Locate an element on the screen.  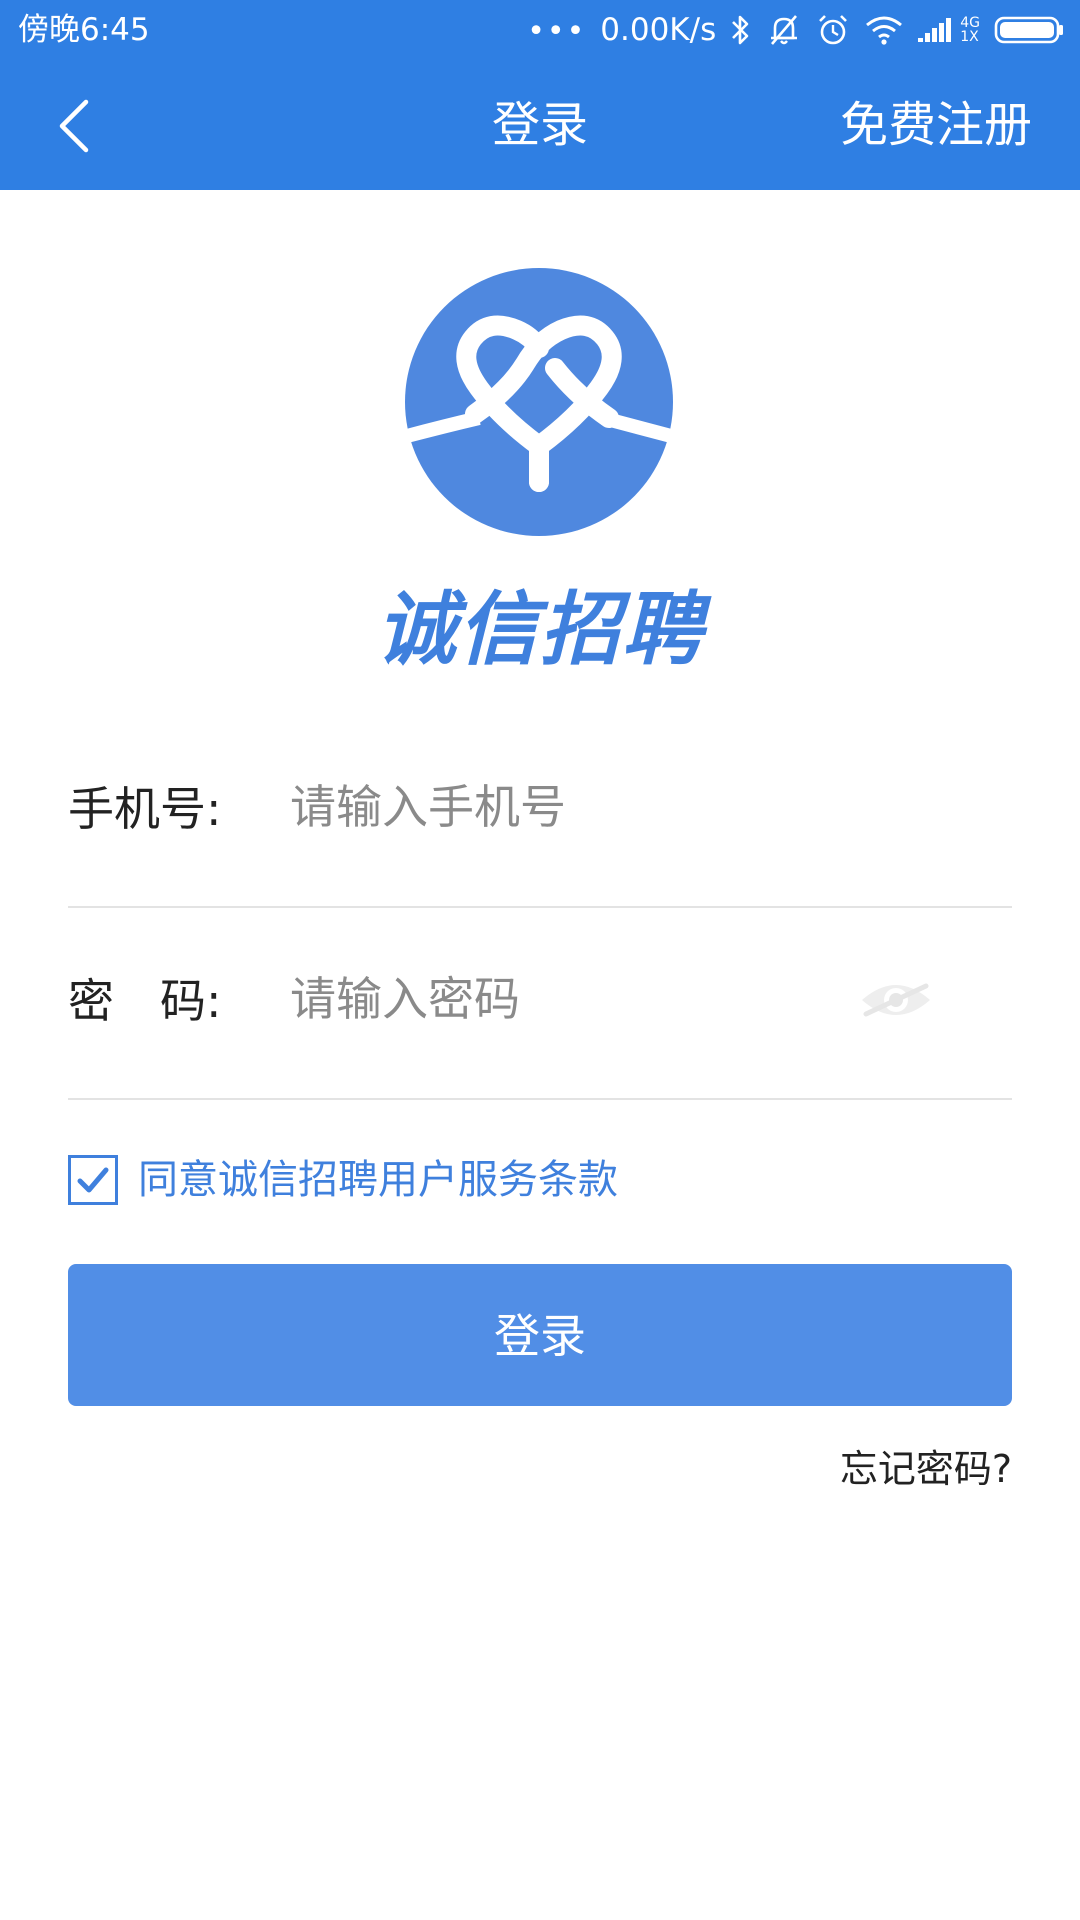
register-link: 免费注册 is located at coordinates (936, 125).